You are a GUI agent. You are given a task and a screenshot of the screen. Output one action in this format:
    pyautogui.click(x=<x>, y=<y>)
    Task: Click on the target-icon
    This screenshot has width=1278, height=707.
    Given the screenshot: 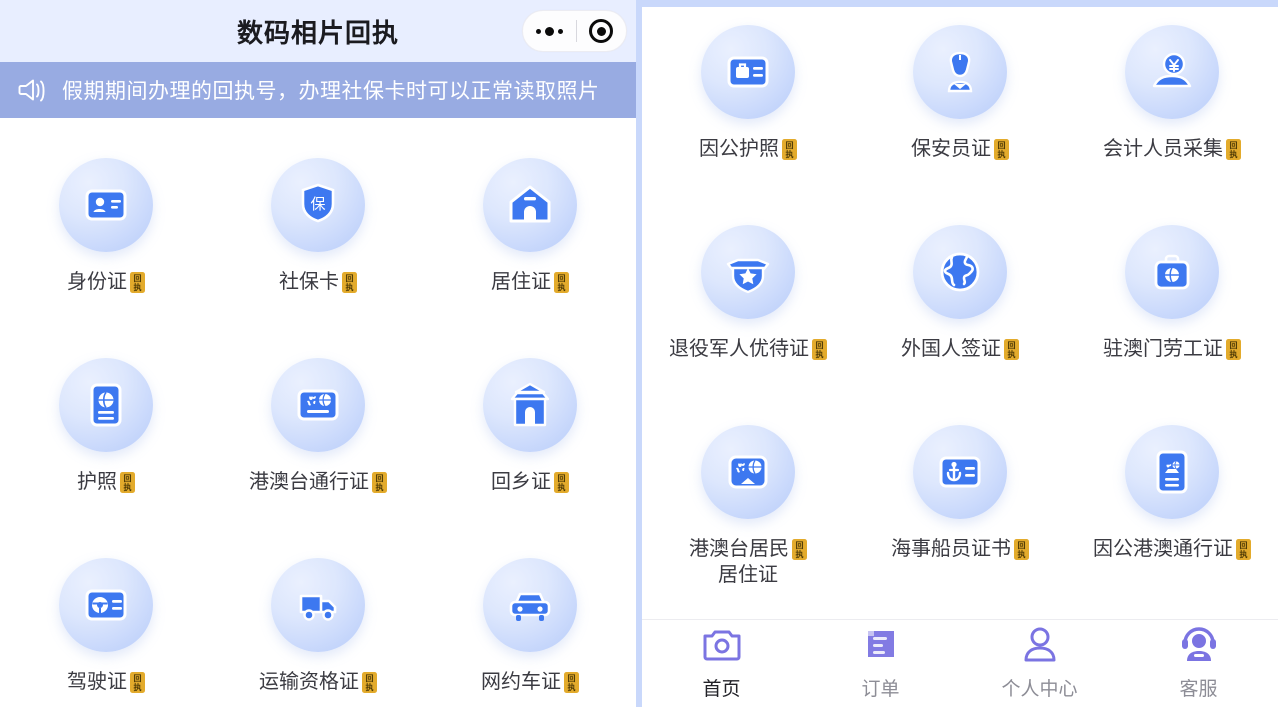 What is the action you would take?
    pyautogui.click(x=601, y=31)
    